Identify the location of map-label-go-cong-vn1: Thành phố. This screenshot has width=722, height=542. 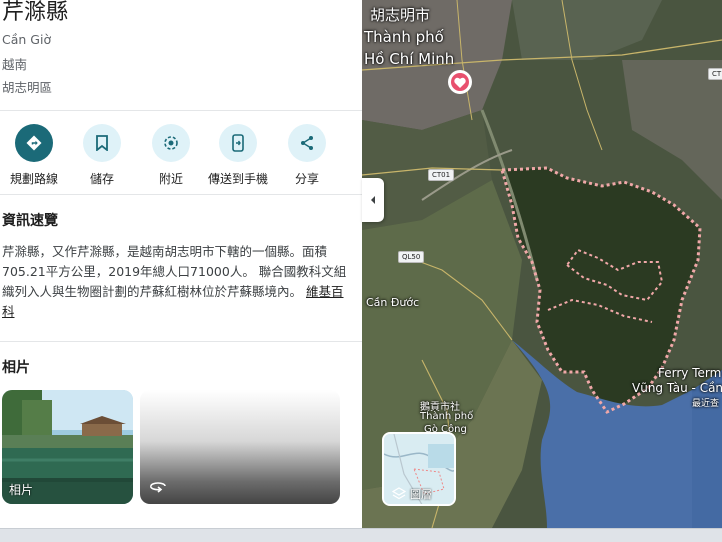
(447, 416).